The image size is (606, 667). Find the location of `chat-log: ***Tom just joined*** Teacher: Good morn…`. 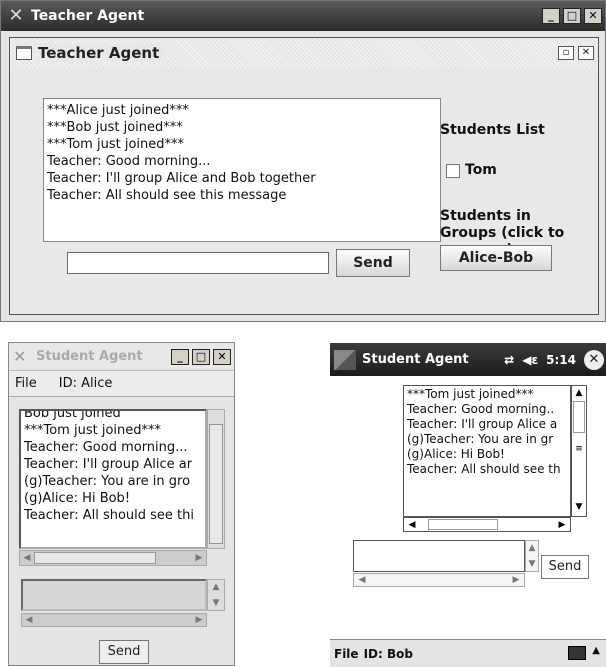

chat-log: ***Tom just joined*** Teacher: Good morn… is located at coordinates (487, 451).